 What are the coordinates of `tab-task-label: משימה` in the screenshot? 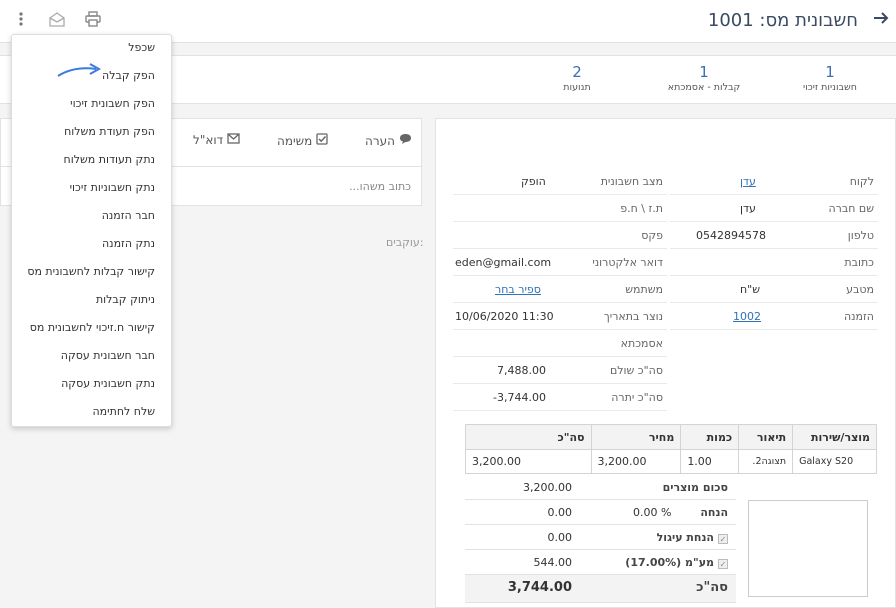 It's located at (295, 141).